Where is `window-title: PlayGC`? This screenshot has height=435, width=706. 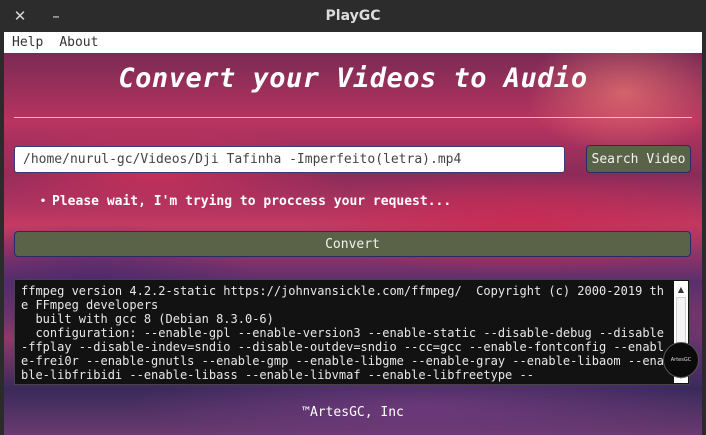 window-title: PlayGC is located at coordinates (353, 16).